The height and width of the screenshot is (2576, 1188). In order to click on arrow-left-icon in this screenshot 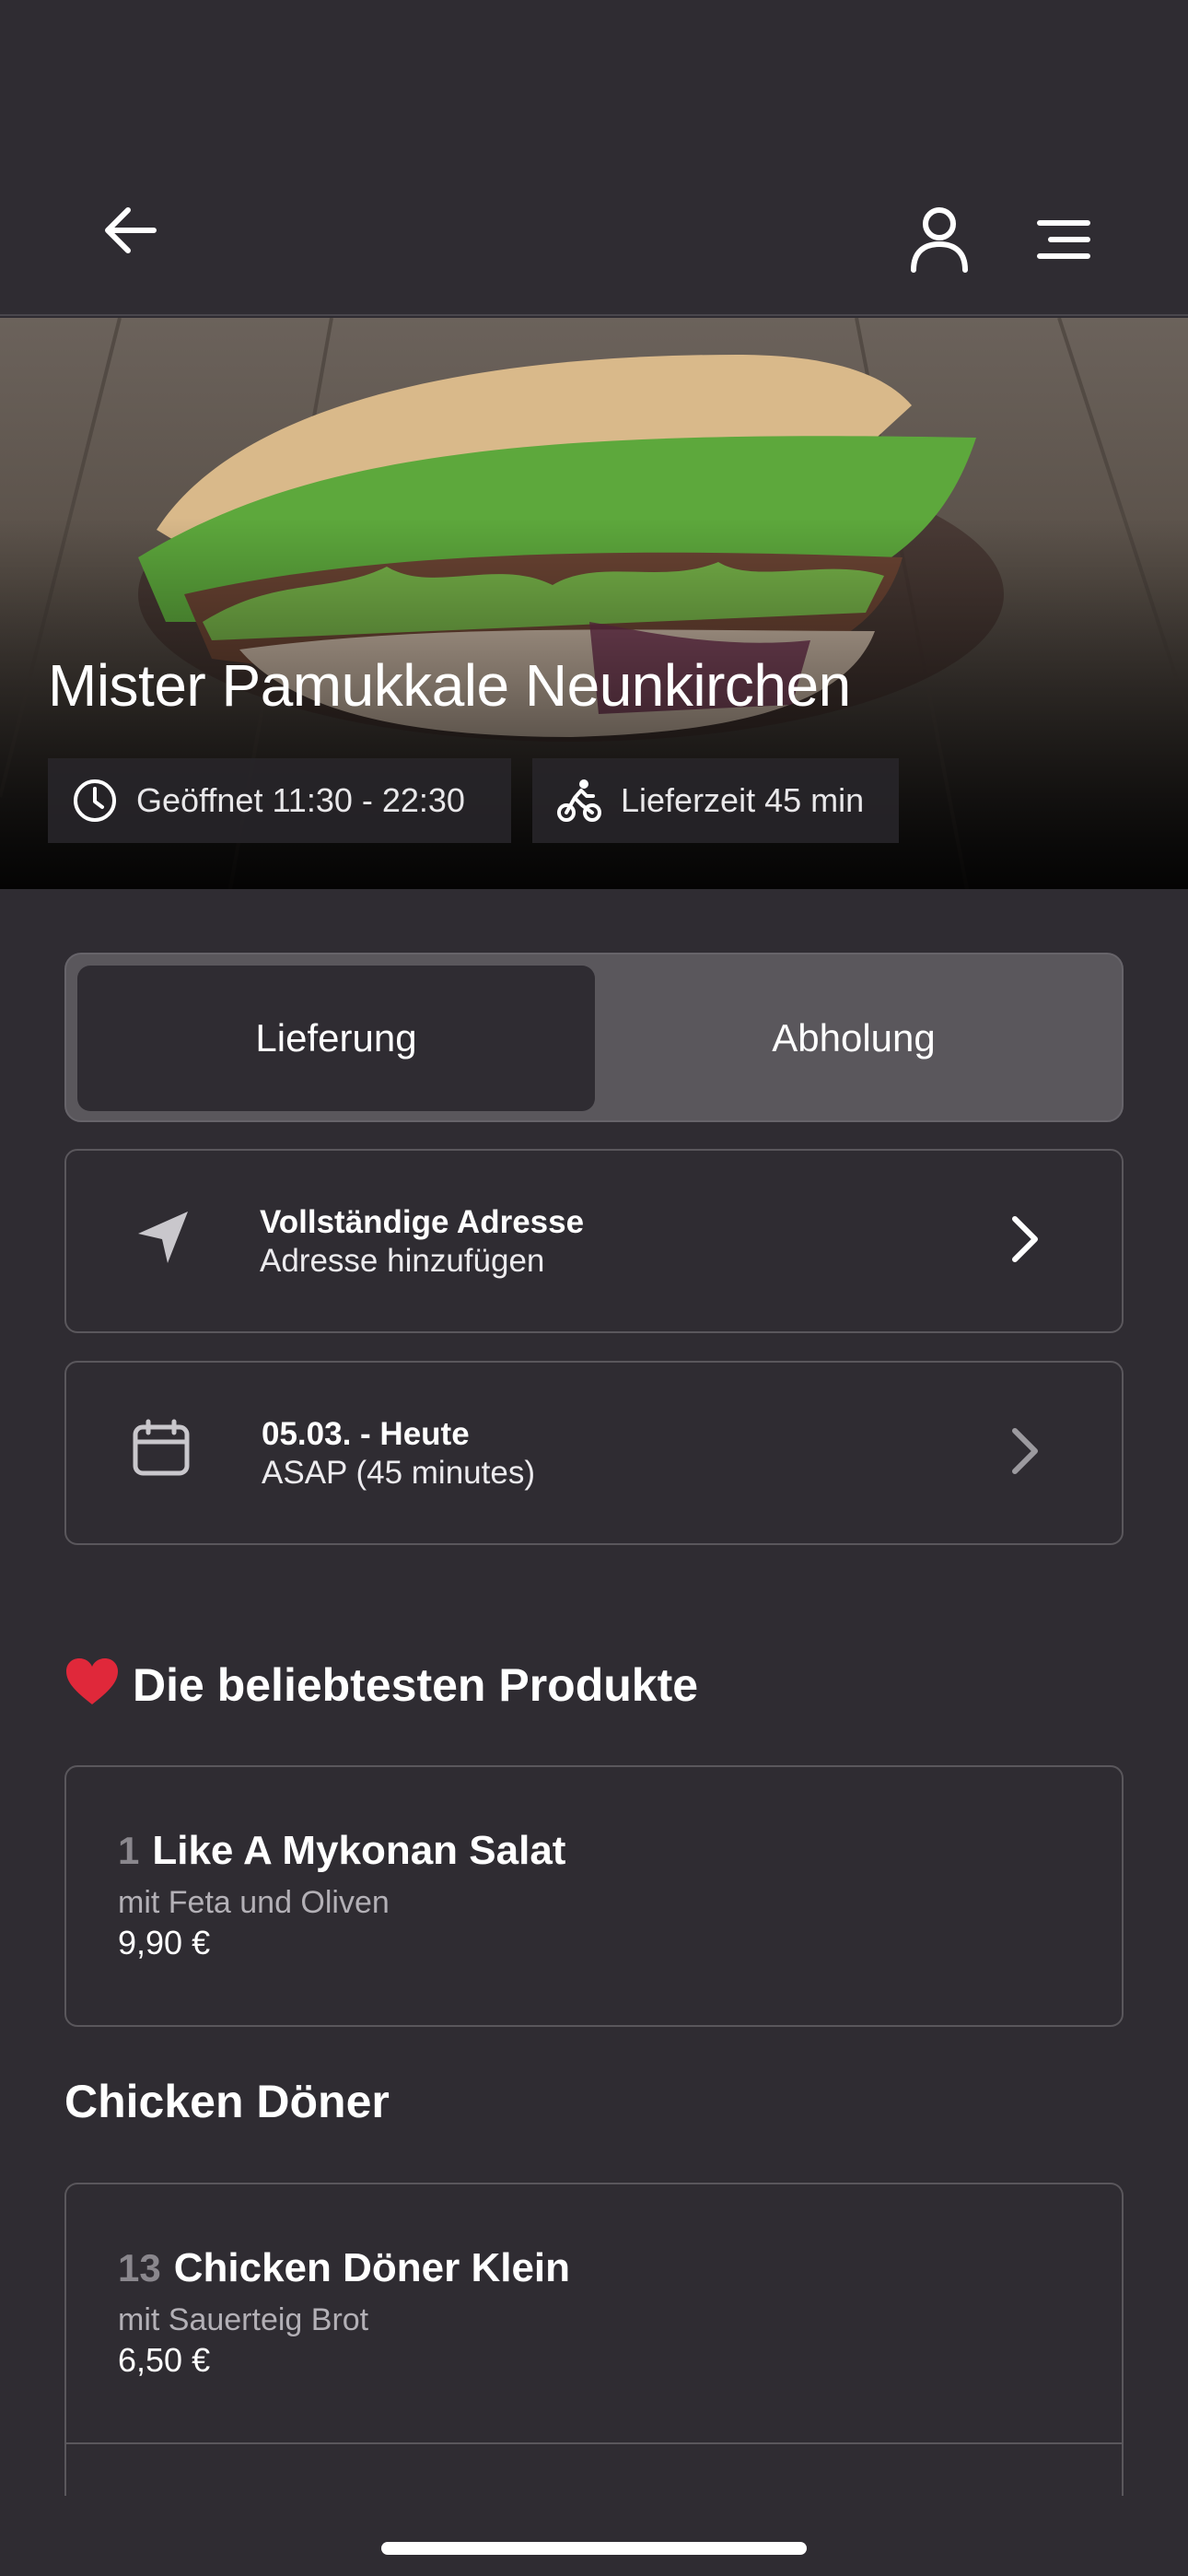, I will do `click(131, 230)`.